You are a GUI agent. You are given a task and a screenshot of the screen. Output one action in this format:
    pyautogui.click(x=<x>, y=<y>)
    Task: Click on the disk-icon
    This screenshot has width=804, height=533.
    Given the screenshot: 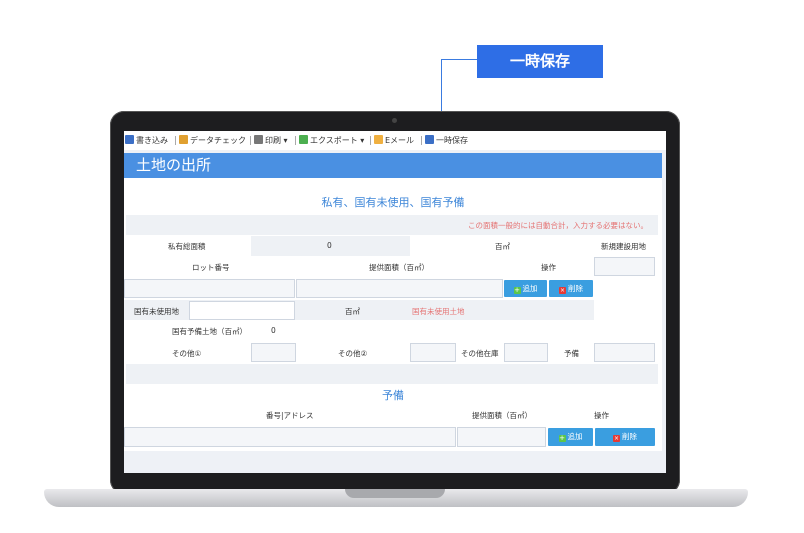 What is the action you would take?
    pyautogui.click(x=429, y=139)
    